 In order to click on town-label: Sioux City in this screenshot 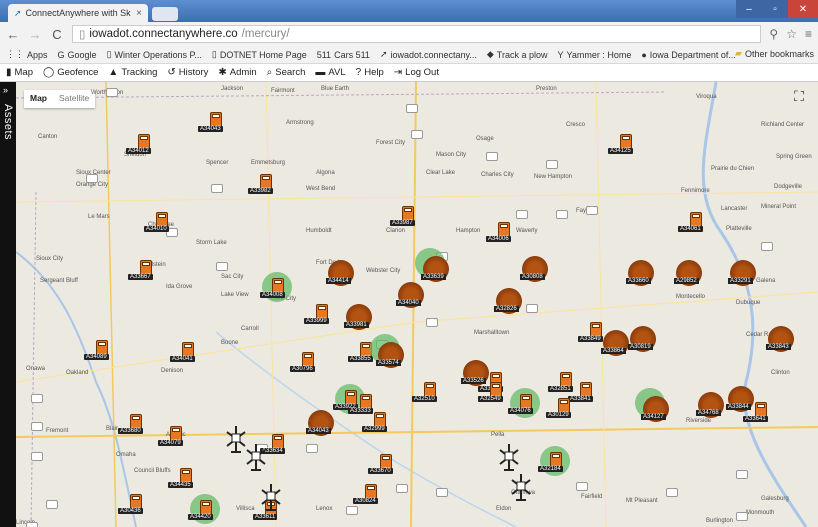, I will do `click(50, 259)`.